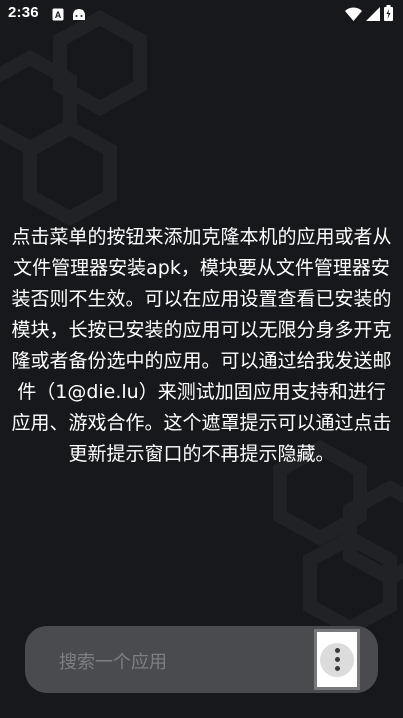 This screenshot has width=403, height=718. I want to click on a-notification-icon: A, so click(58, 15).